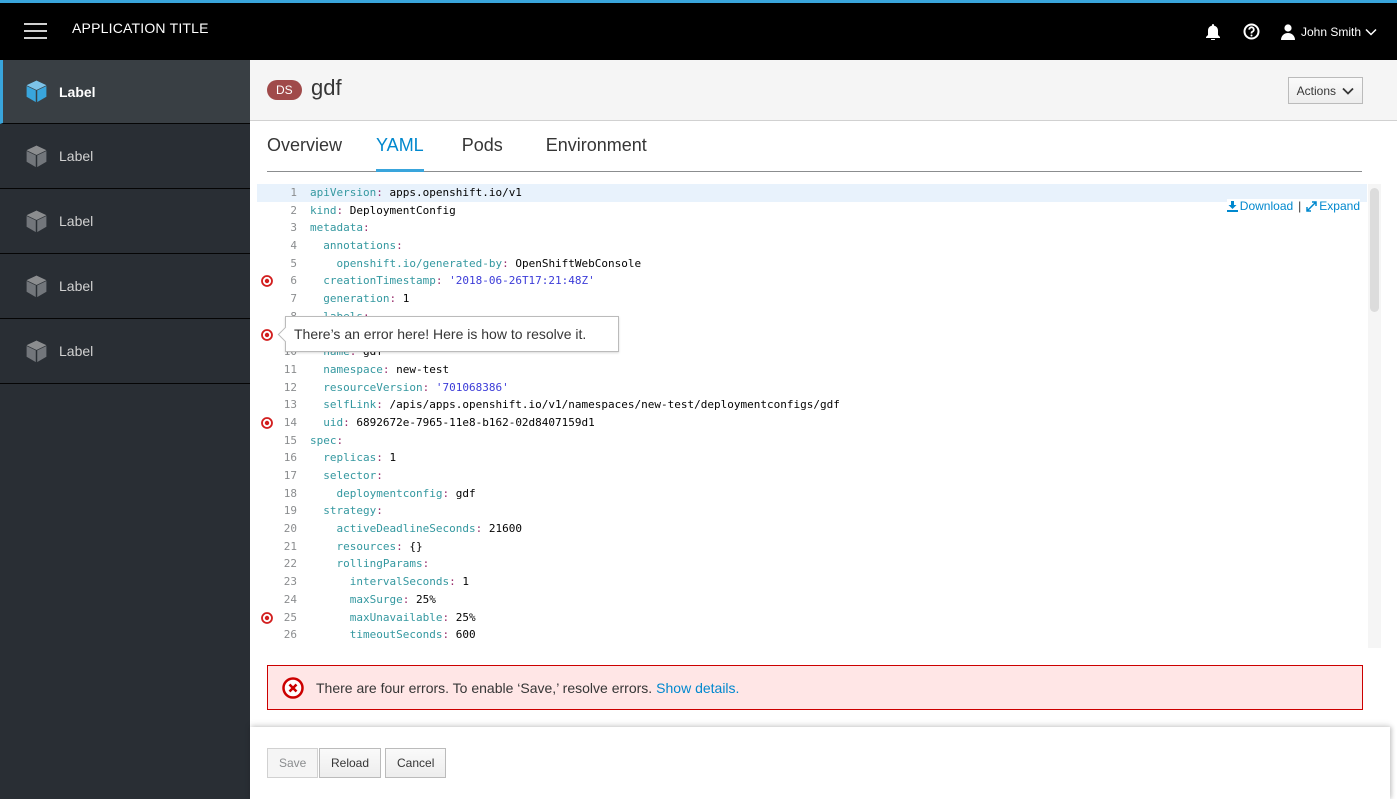 The width and height of the screenshot is (1397, 799). Describe the element at coordinates (1374, 416) in the screenshot. I see `editor-scrollbar` at that location.